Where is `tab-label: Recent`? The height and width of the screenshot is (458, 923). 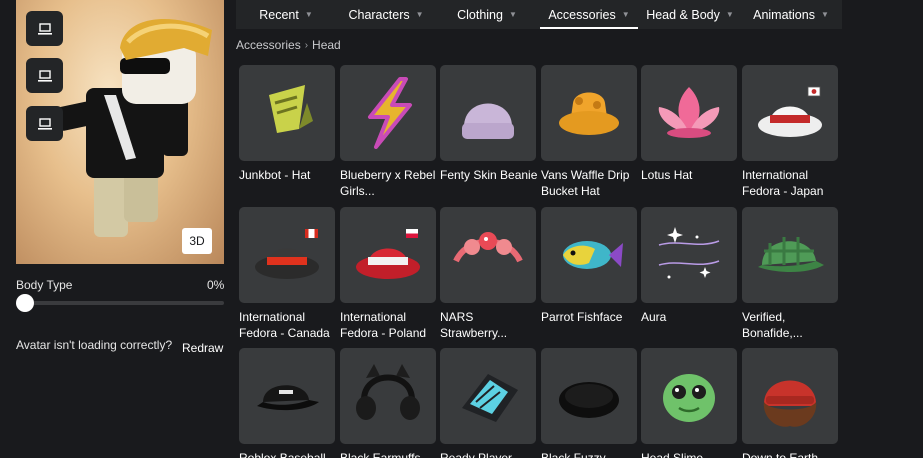
tab-label: Recent is located at coordinates (279, 14).